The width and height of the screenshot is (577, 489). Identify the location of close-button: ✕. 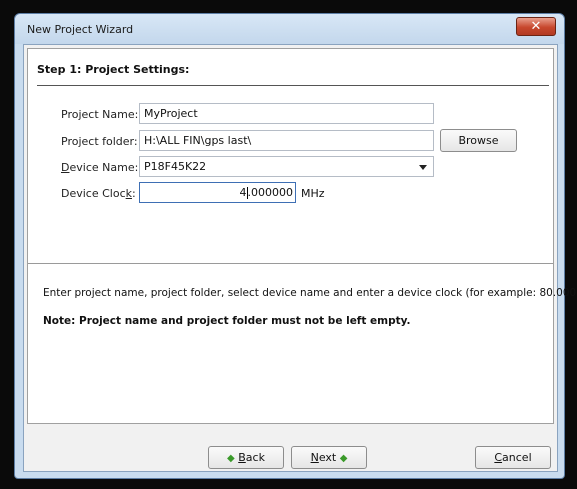
(536, 26).